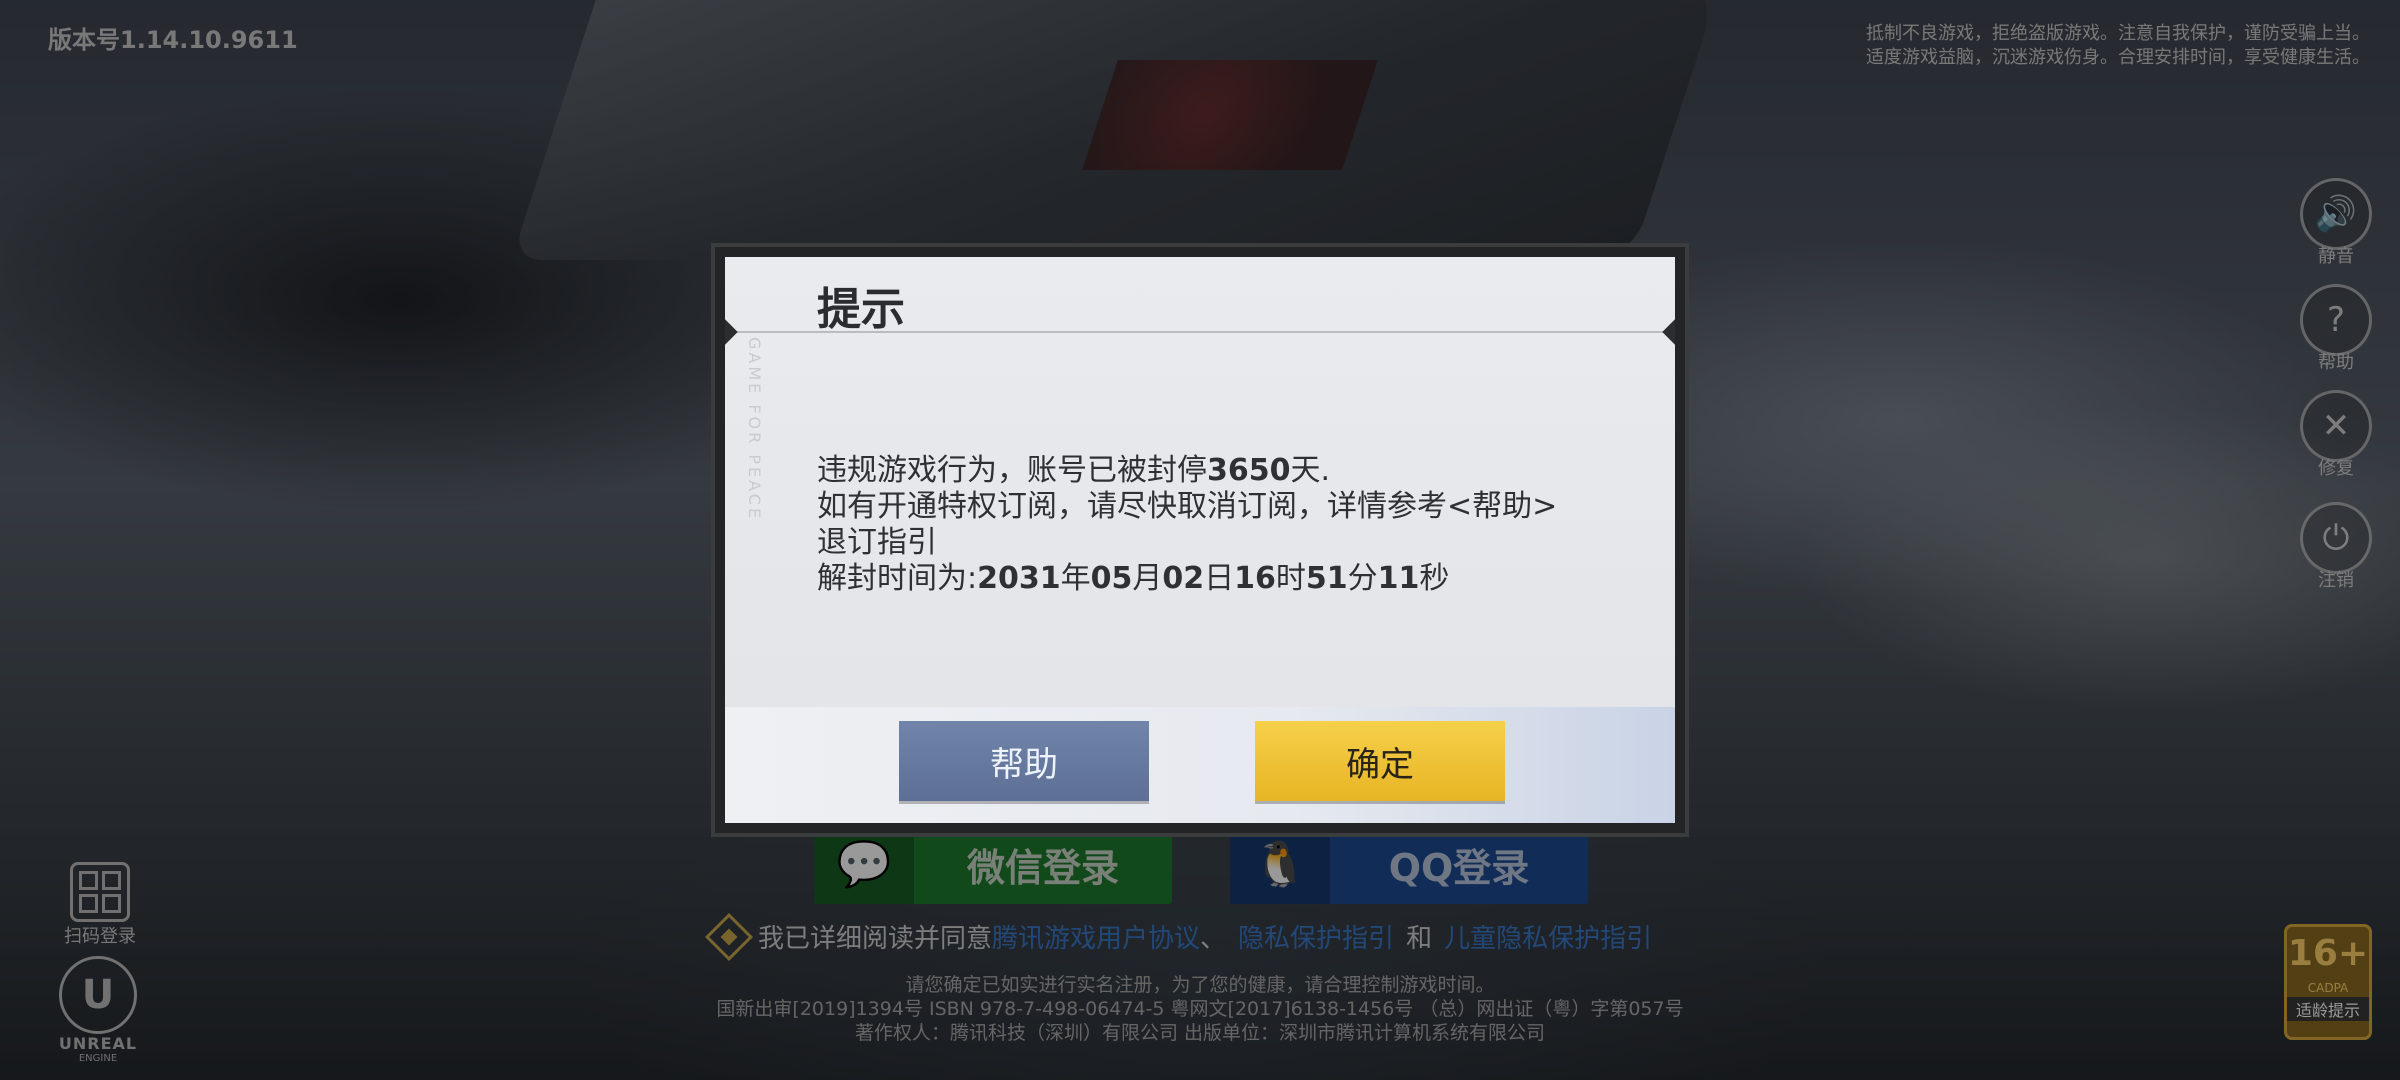 The image size is (2400, 1080). Describe the element at coordinates (731, 332) in the screenshot. I see `divider-notch-left` at that location.